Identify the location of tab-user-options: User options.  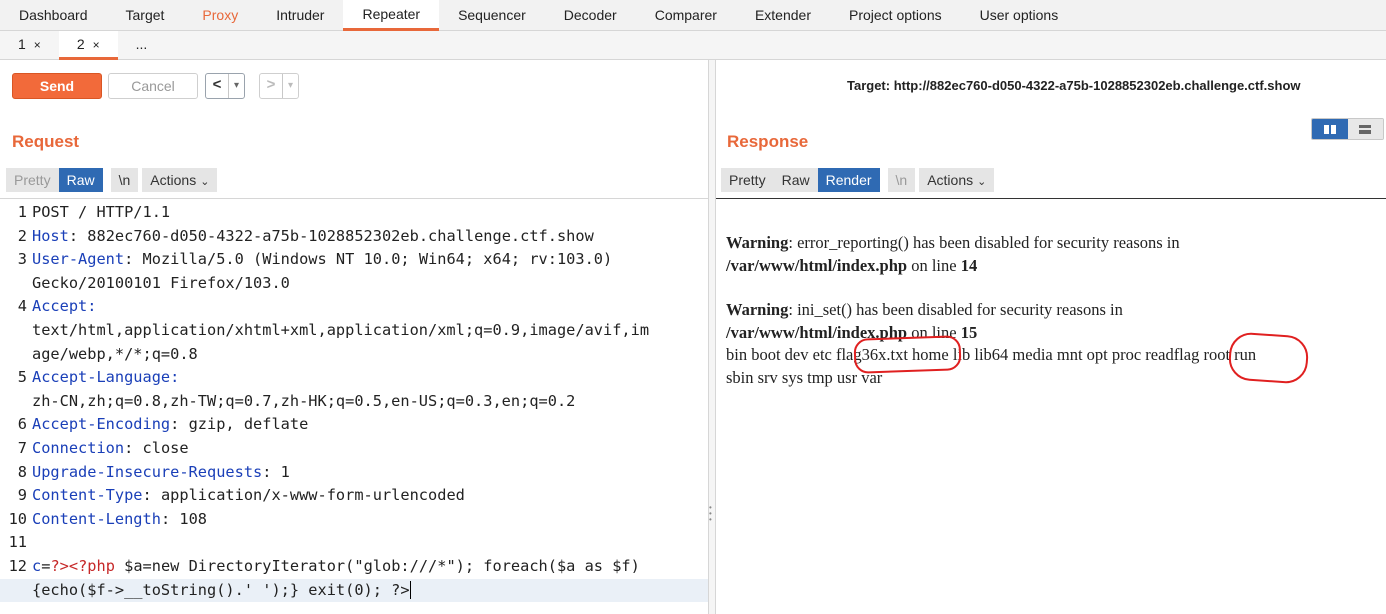
(1019, 15).